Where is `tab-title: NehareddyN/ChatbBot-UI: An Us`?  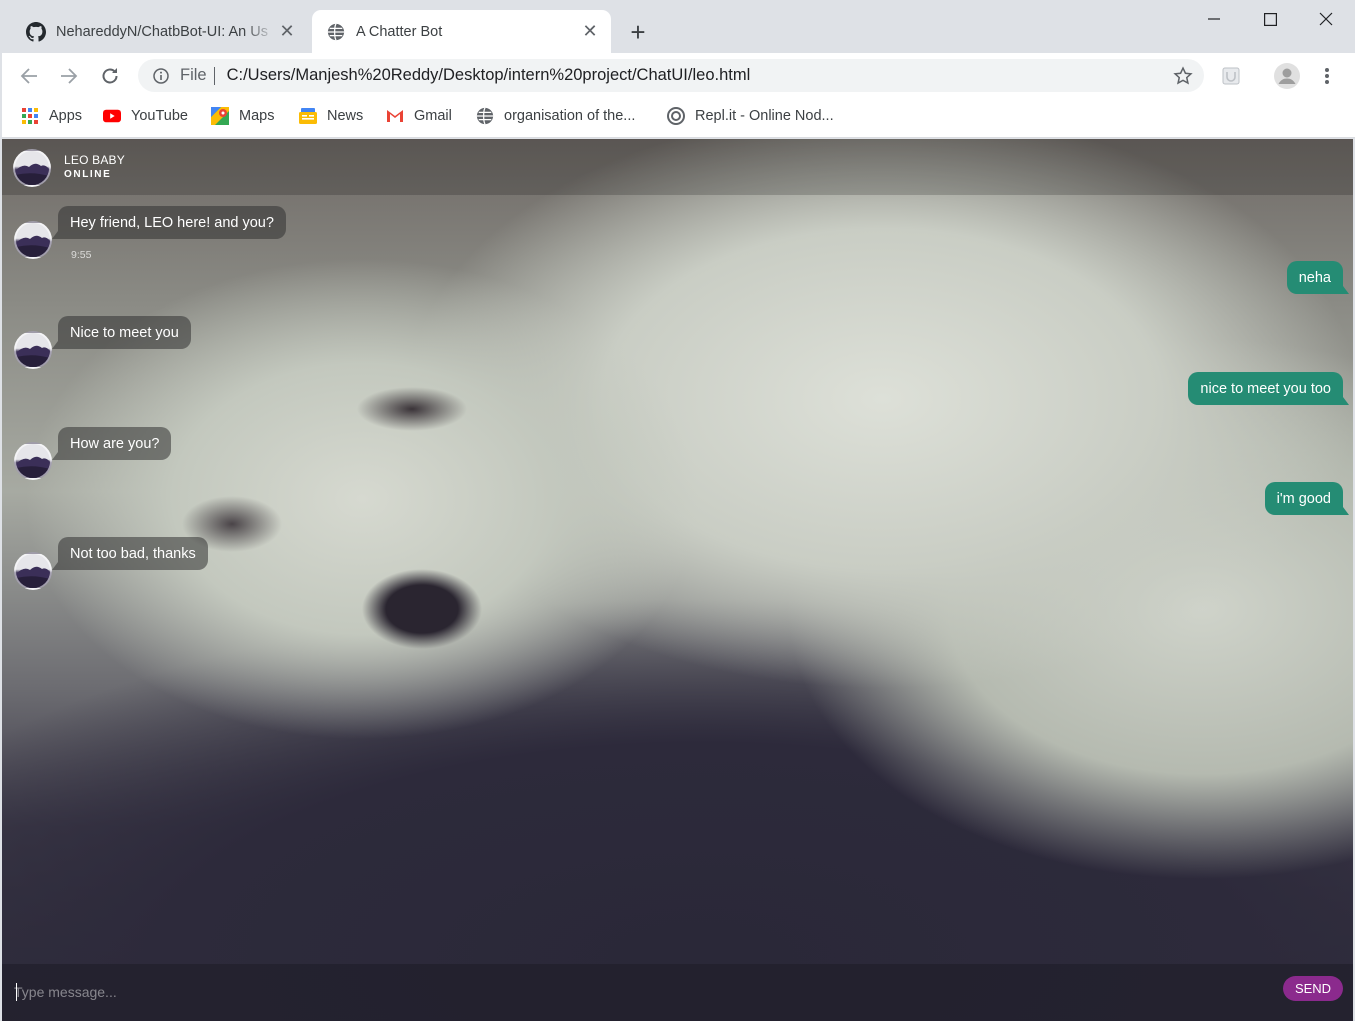 tab-title: NehareddyN/ChatbBot-UI: An Us is located at coordinates (162, 31).